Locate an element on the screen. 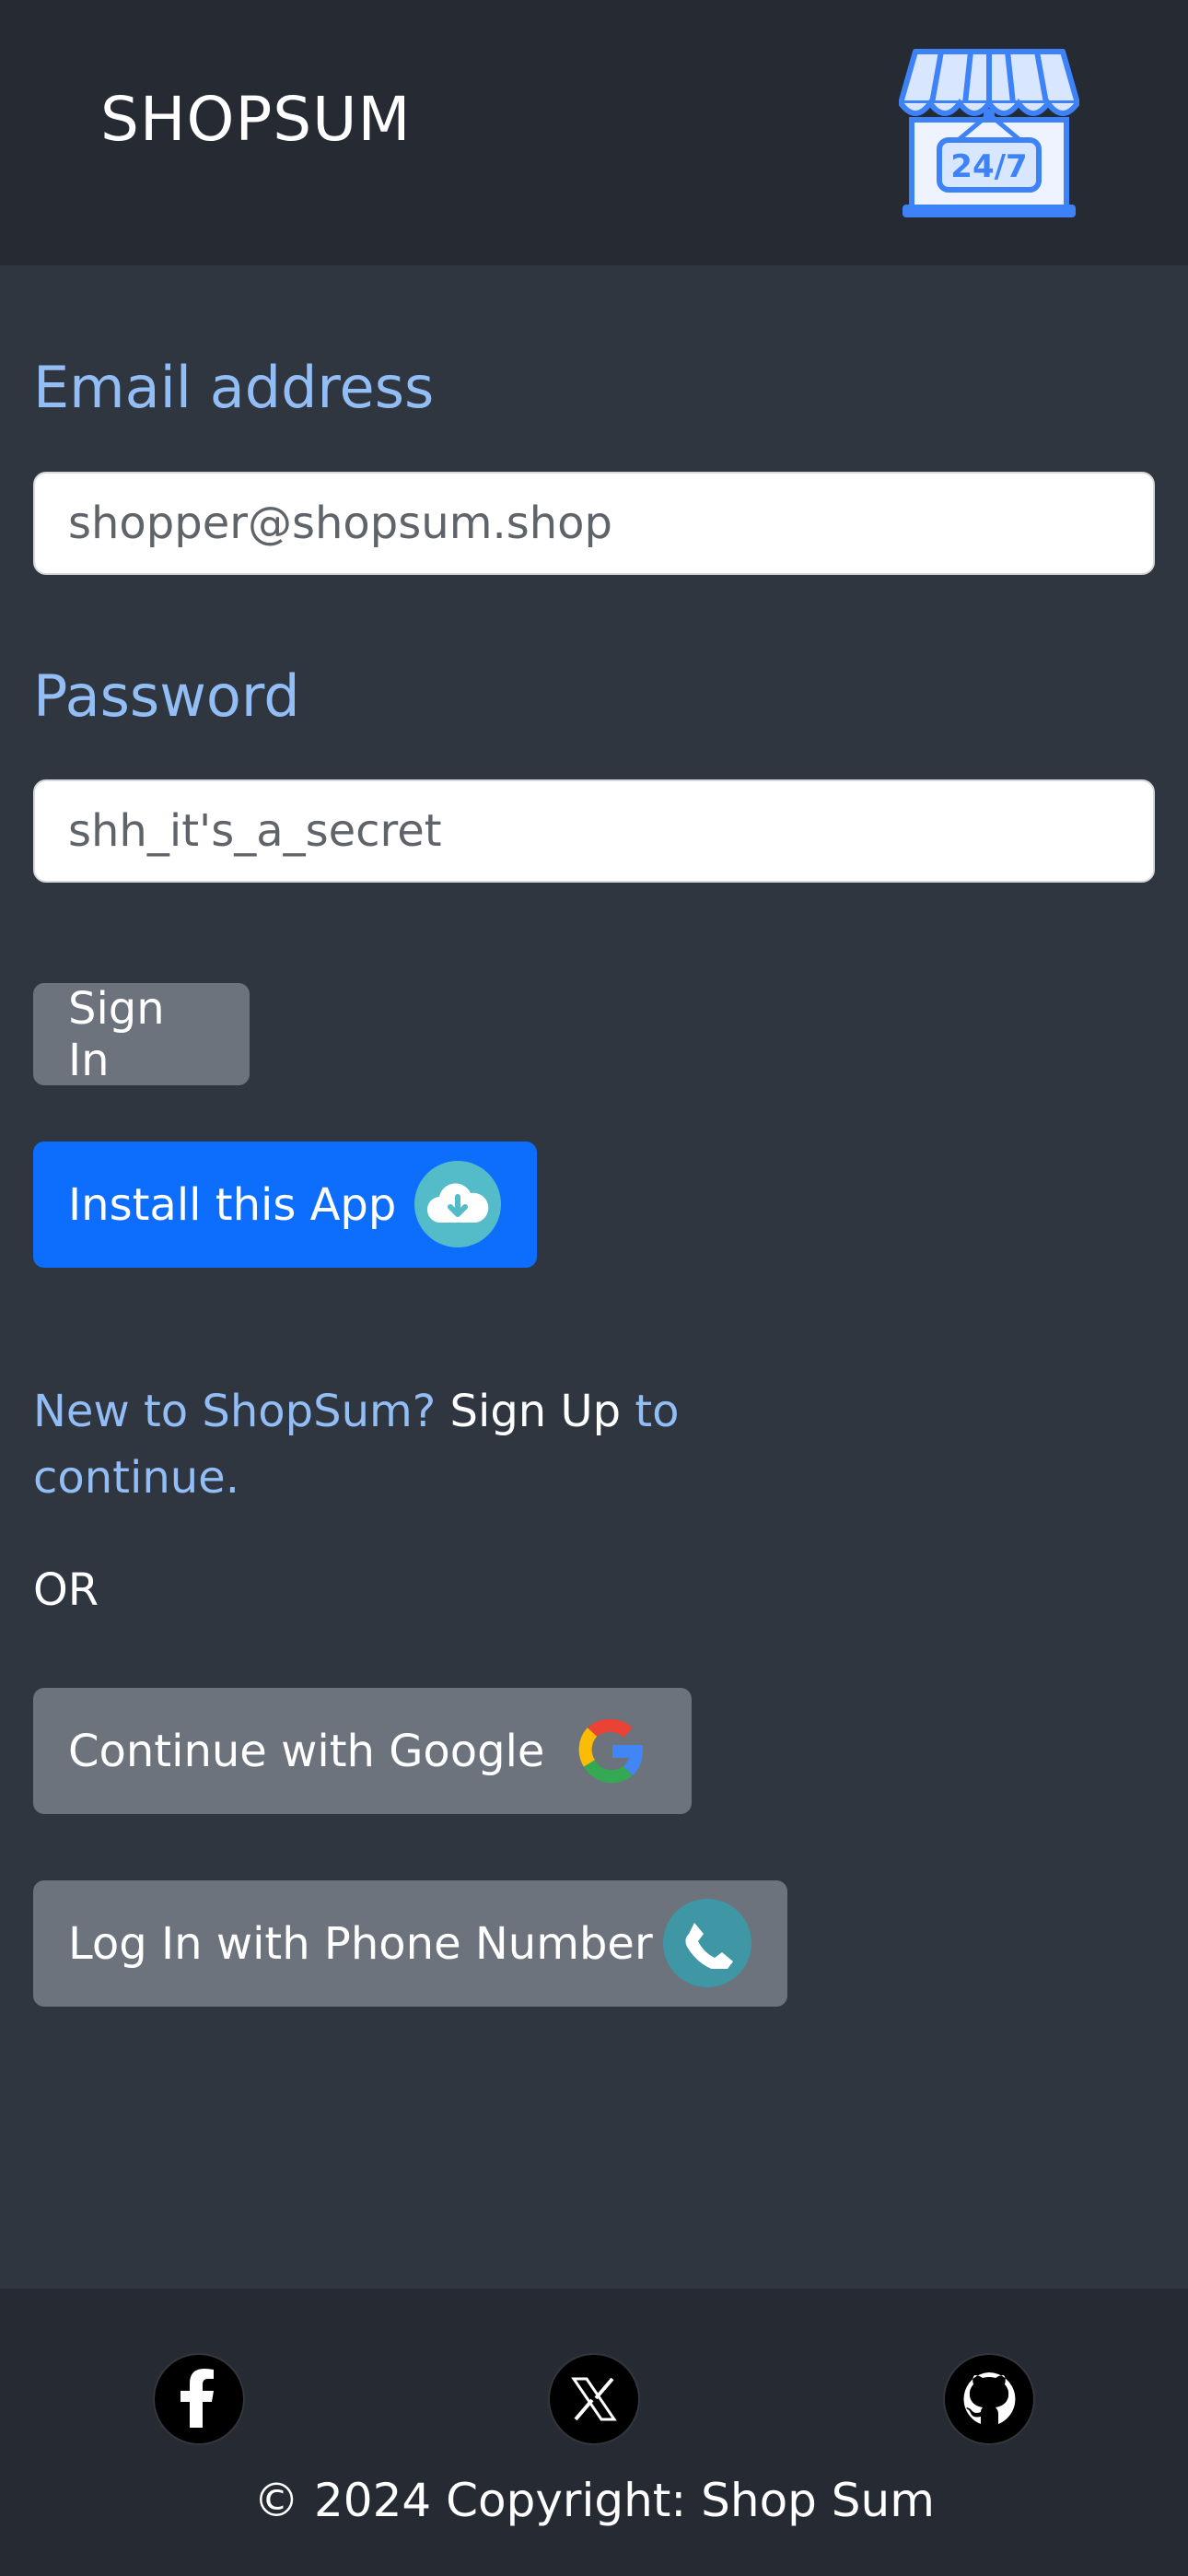  facebook-icon is located at coordinates (199, 2399).